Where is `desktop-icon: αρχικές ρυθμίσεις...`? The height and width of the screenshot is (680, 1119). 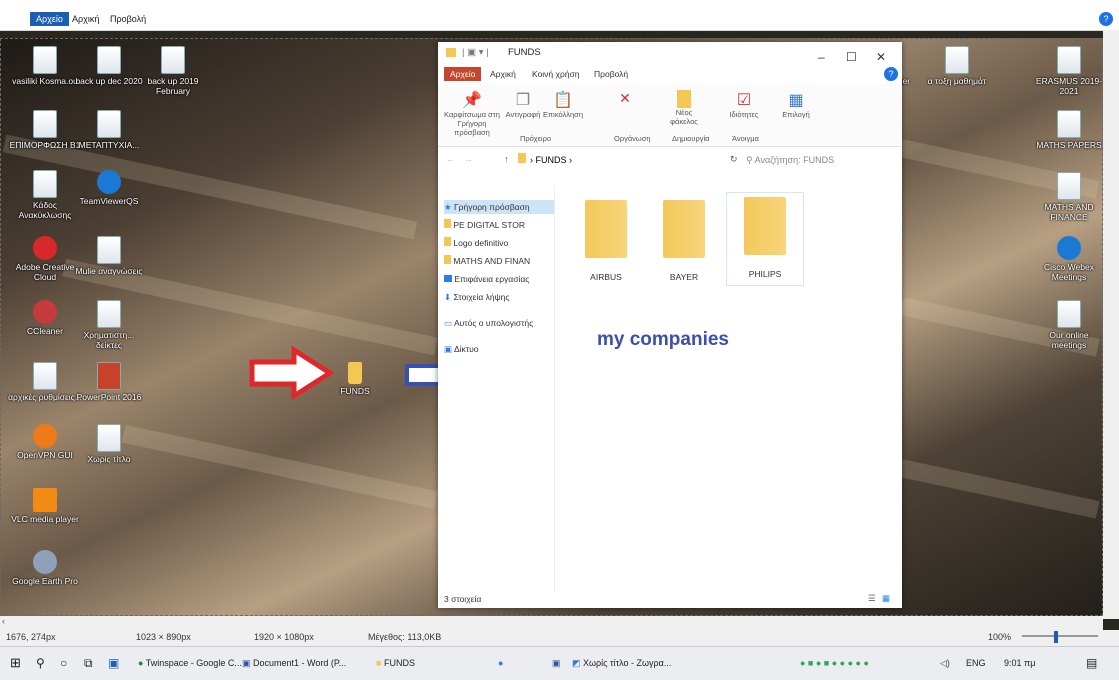 desktop-icon: αρχικές ρυθμίσεις... is located at coordinates (45, 382).